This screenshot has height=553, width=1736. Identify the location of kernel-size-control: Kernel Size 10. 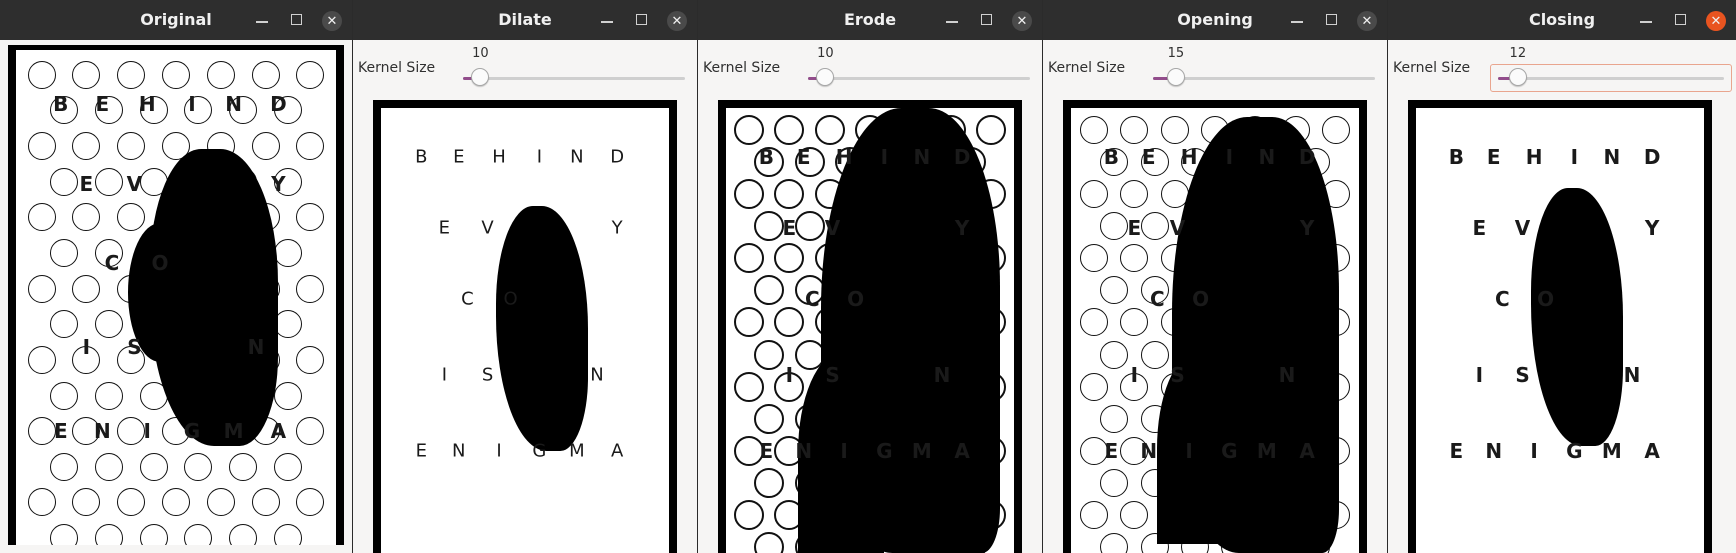
(870, 68).